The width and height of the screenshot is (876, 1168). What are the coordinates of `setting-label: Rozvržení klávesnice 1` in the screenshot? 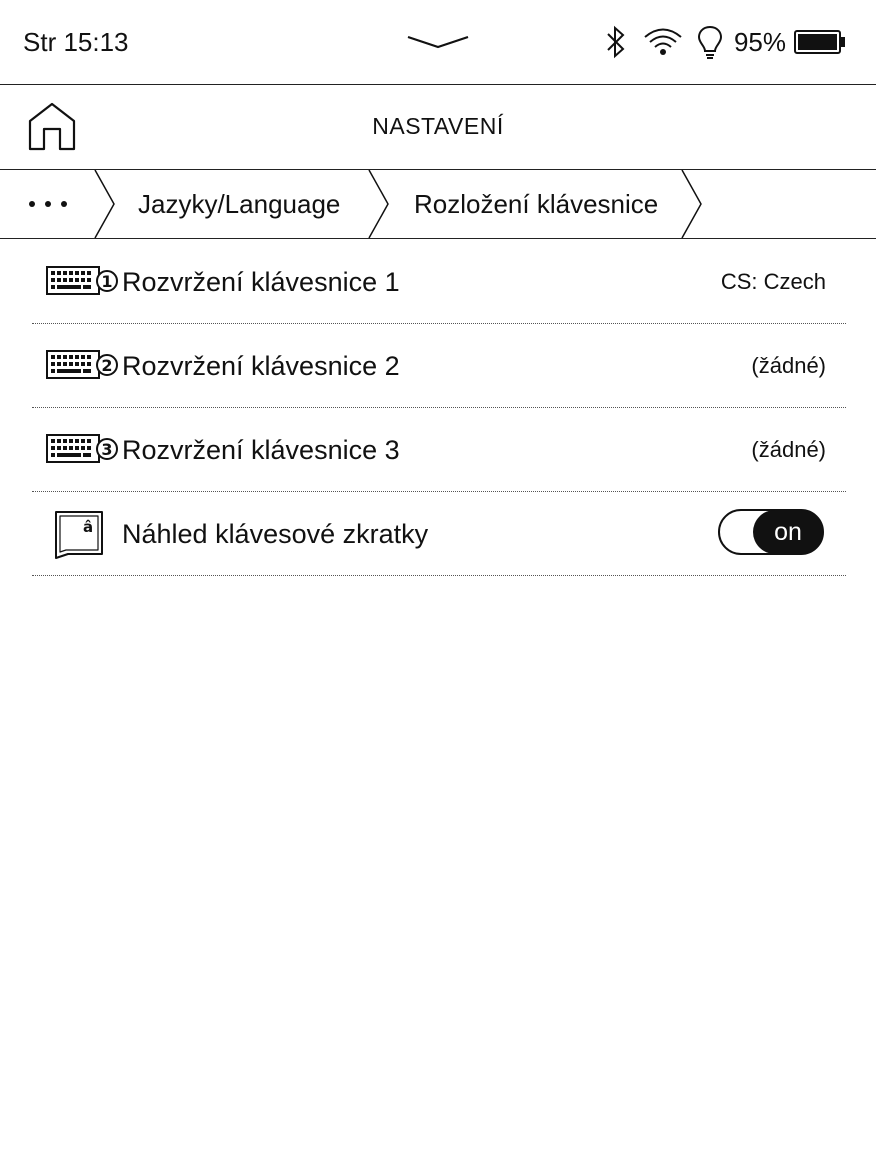 It's located at (261, 282).